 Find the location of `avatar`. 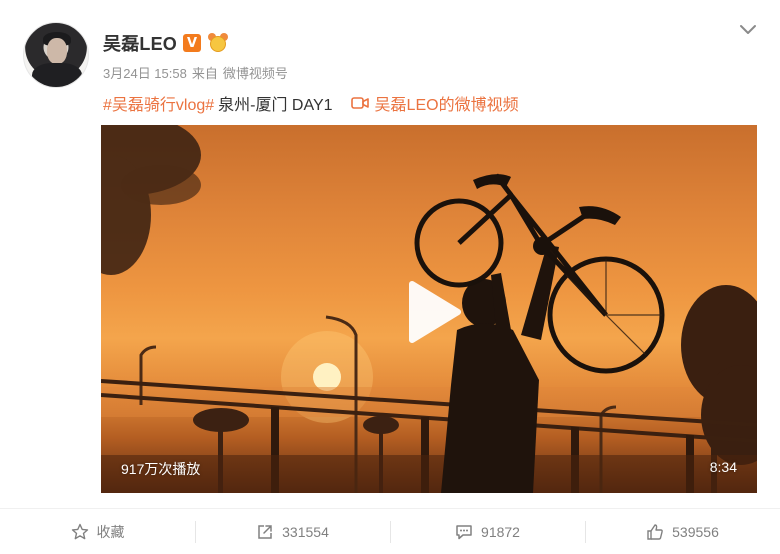

avatar is located at coordinates (56, 55).